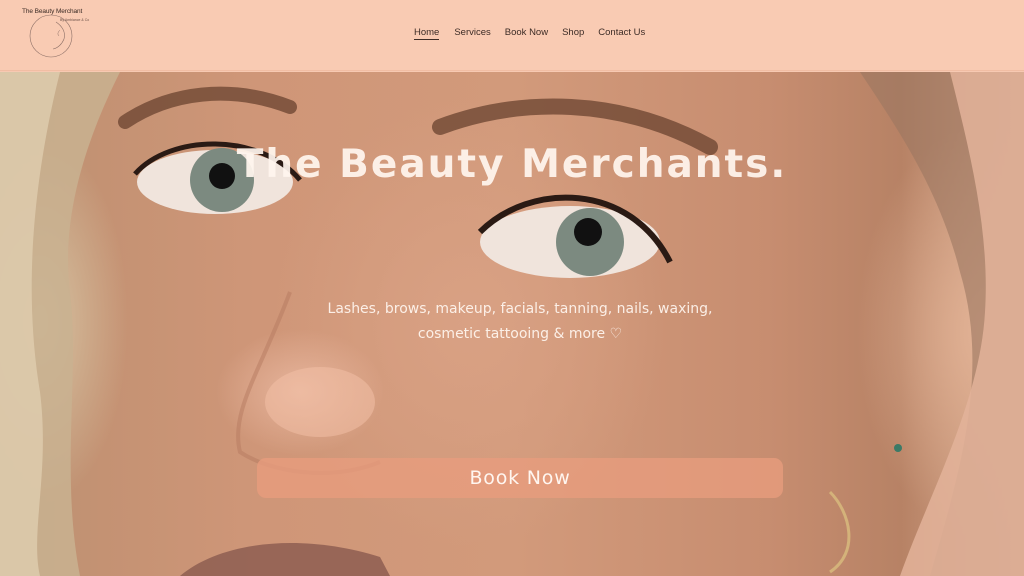 The image size is (1024, 576). Describe the element at coordinates (75, 20) in the screenshot. I see `logo-subtitle: By Ambiance & Co` at that location.